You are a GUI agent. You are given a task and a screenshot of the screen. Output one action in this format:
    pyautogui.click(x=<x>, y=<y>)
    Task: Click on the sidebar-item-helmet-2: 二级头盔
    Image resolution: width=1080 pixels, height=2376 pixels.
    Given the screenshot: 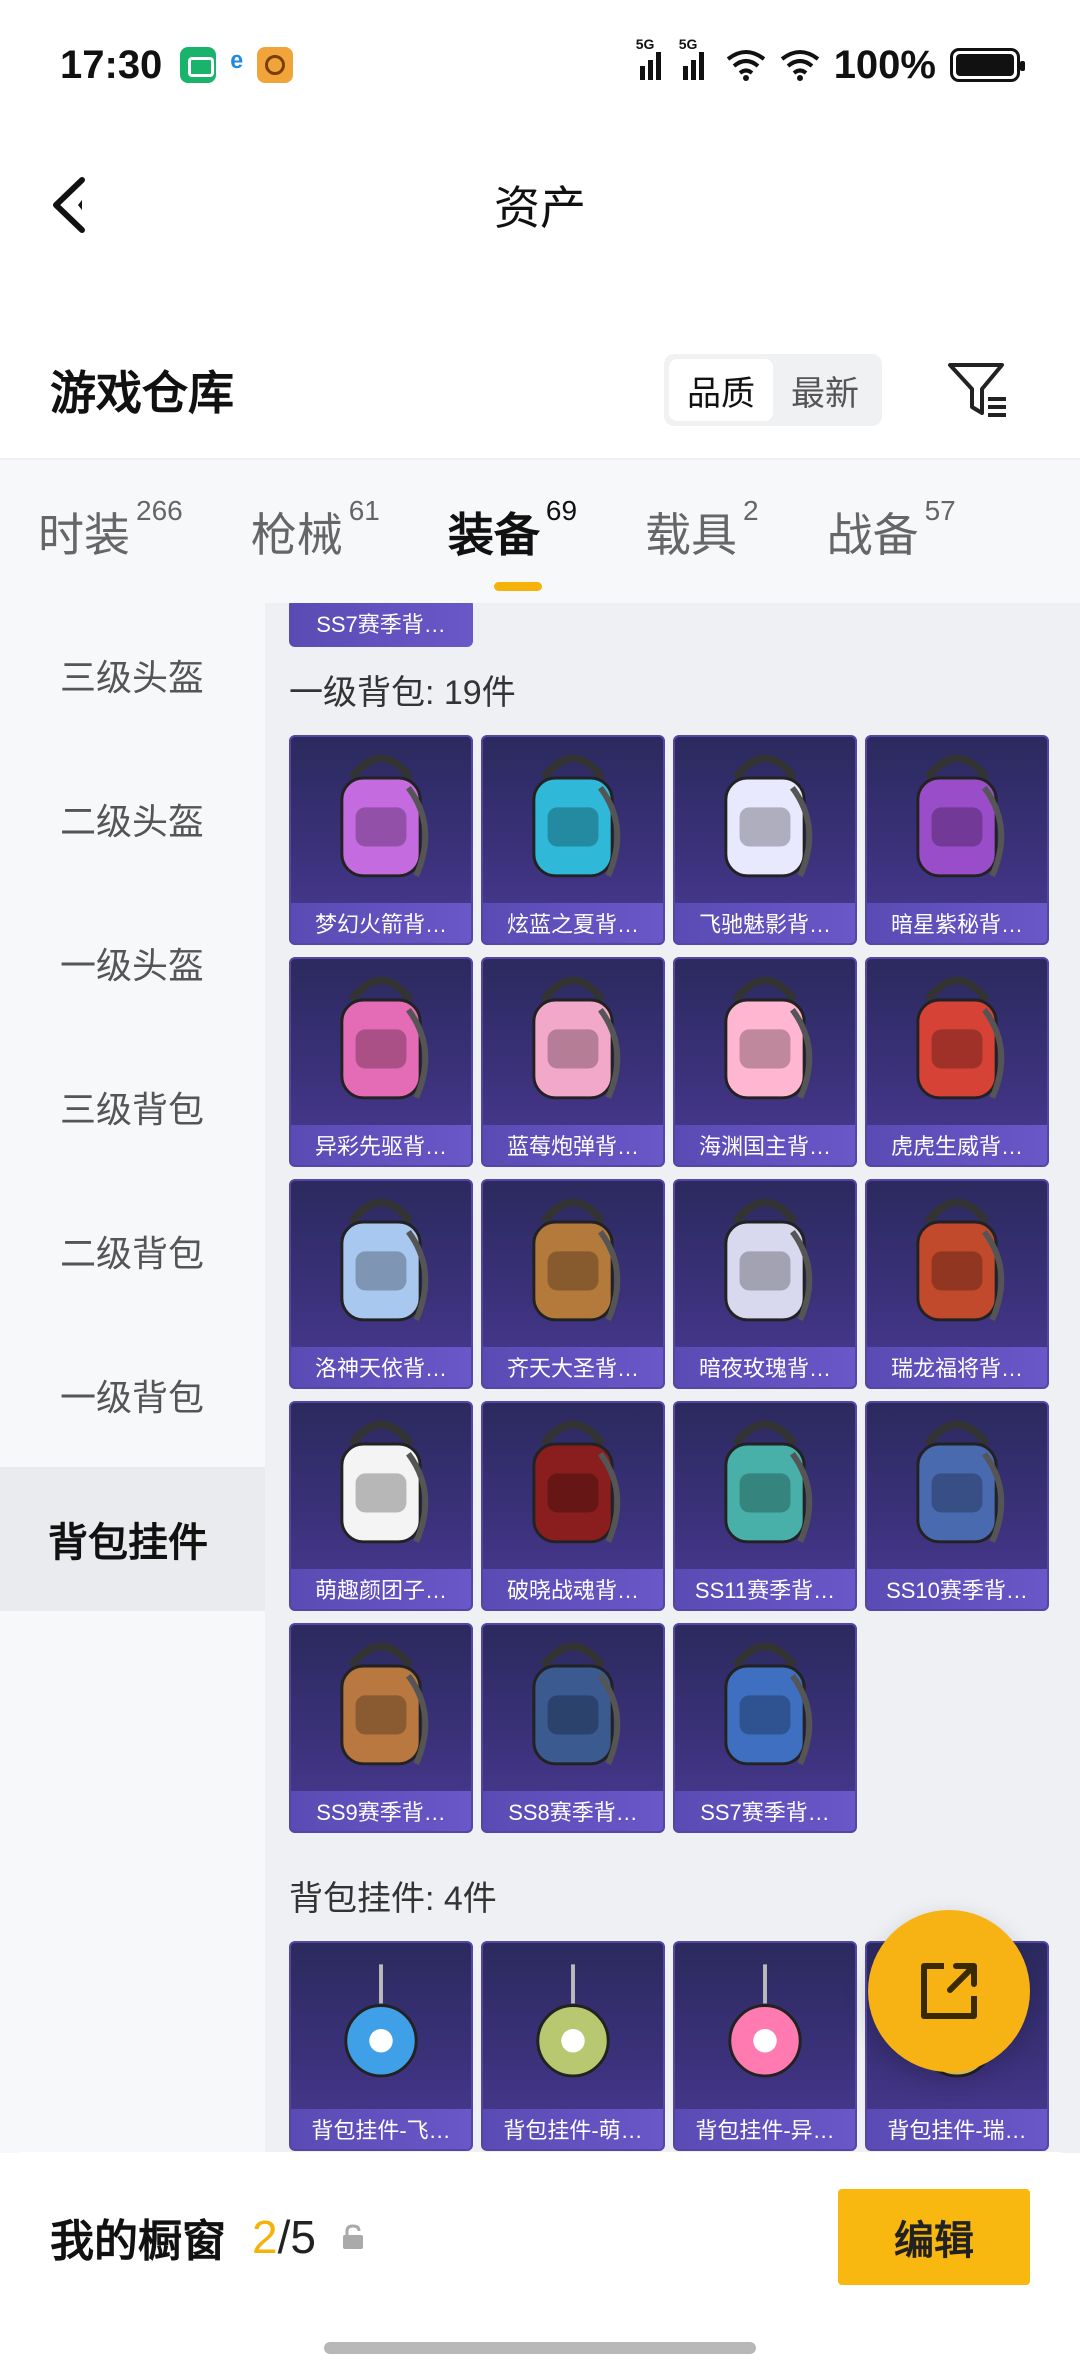 What is the action you would take?
    pyautogui.click(x=132, y=819)
    